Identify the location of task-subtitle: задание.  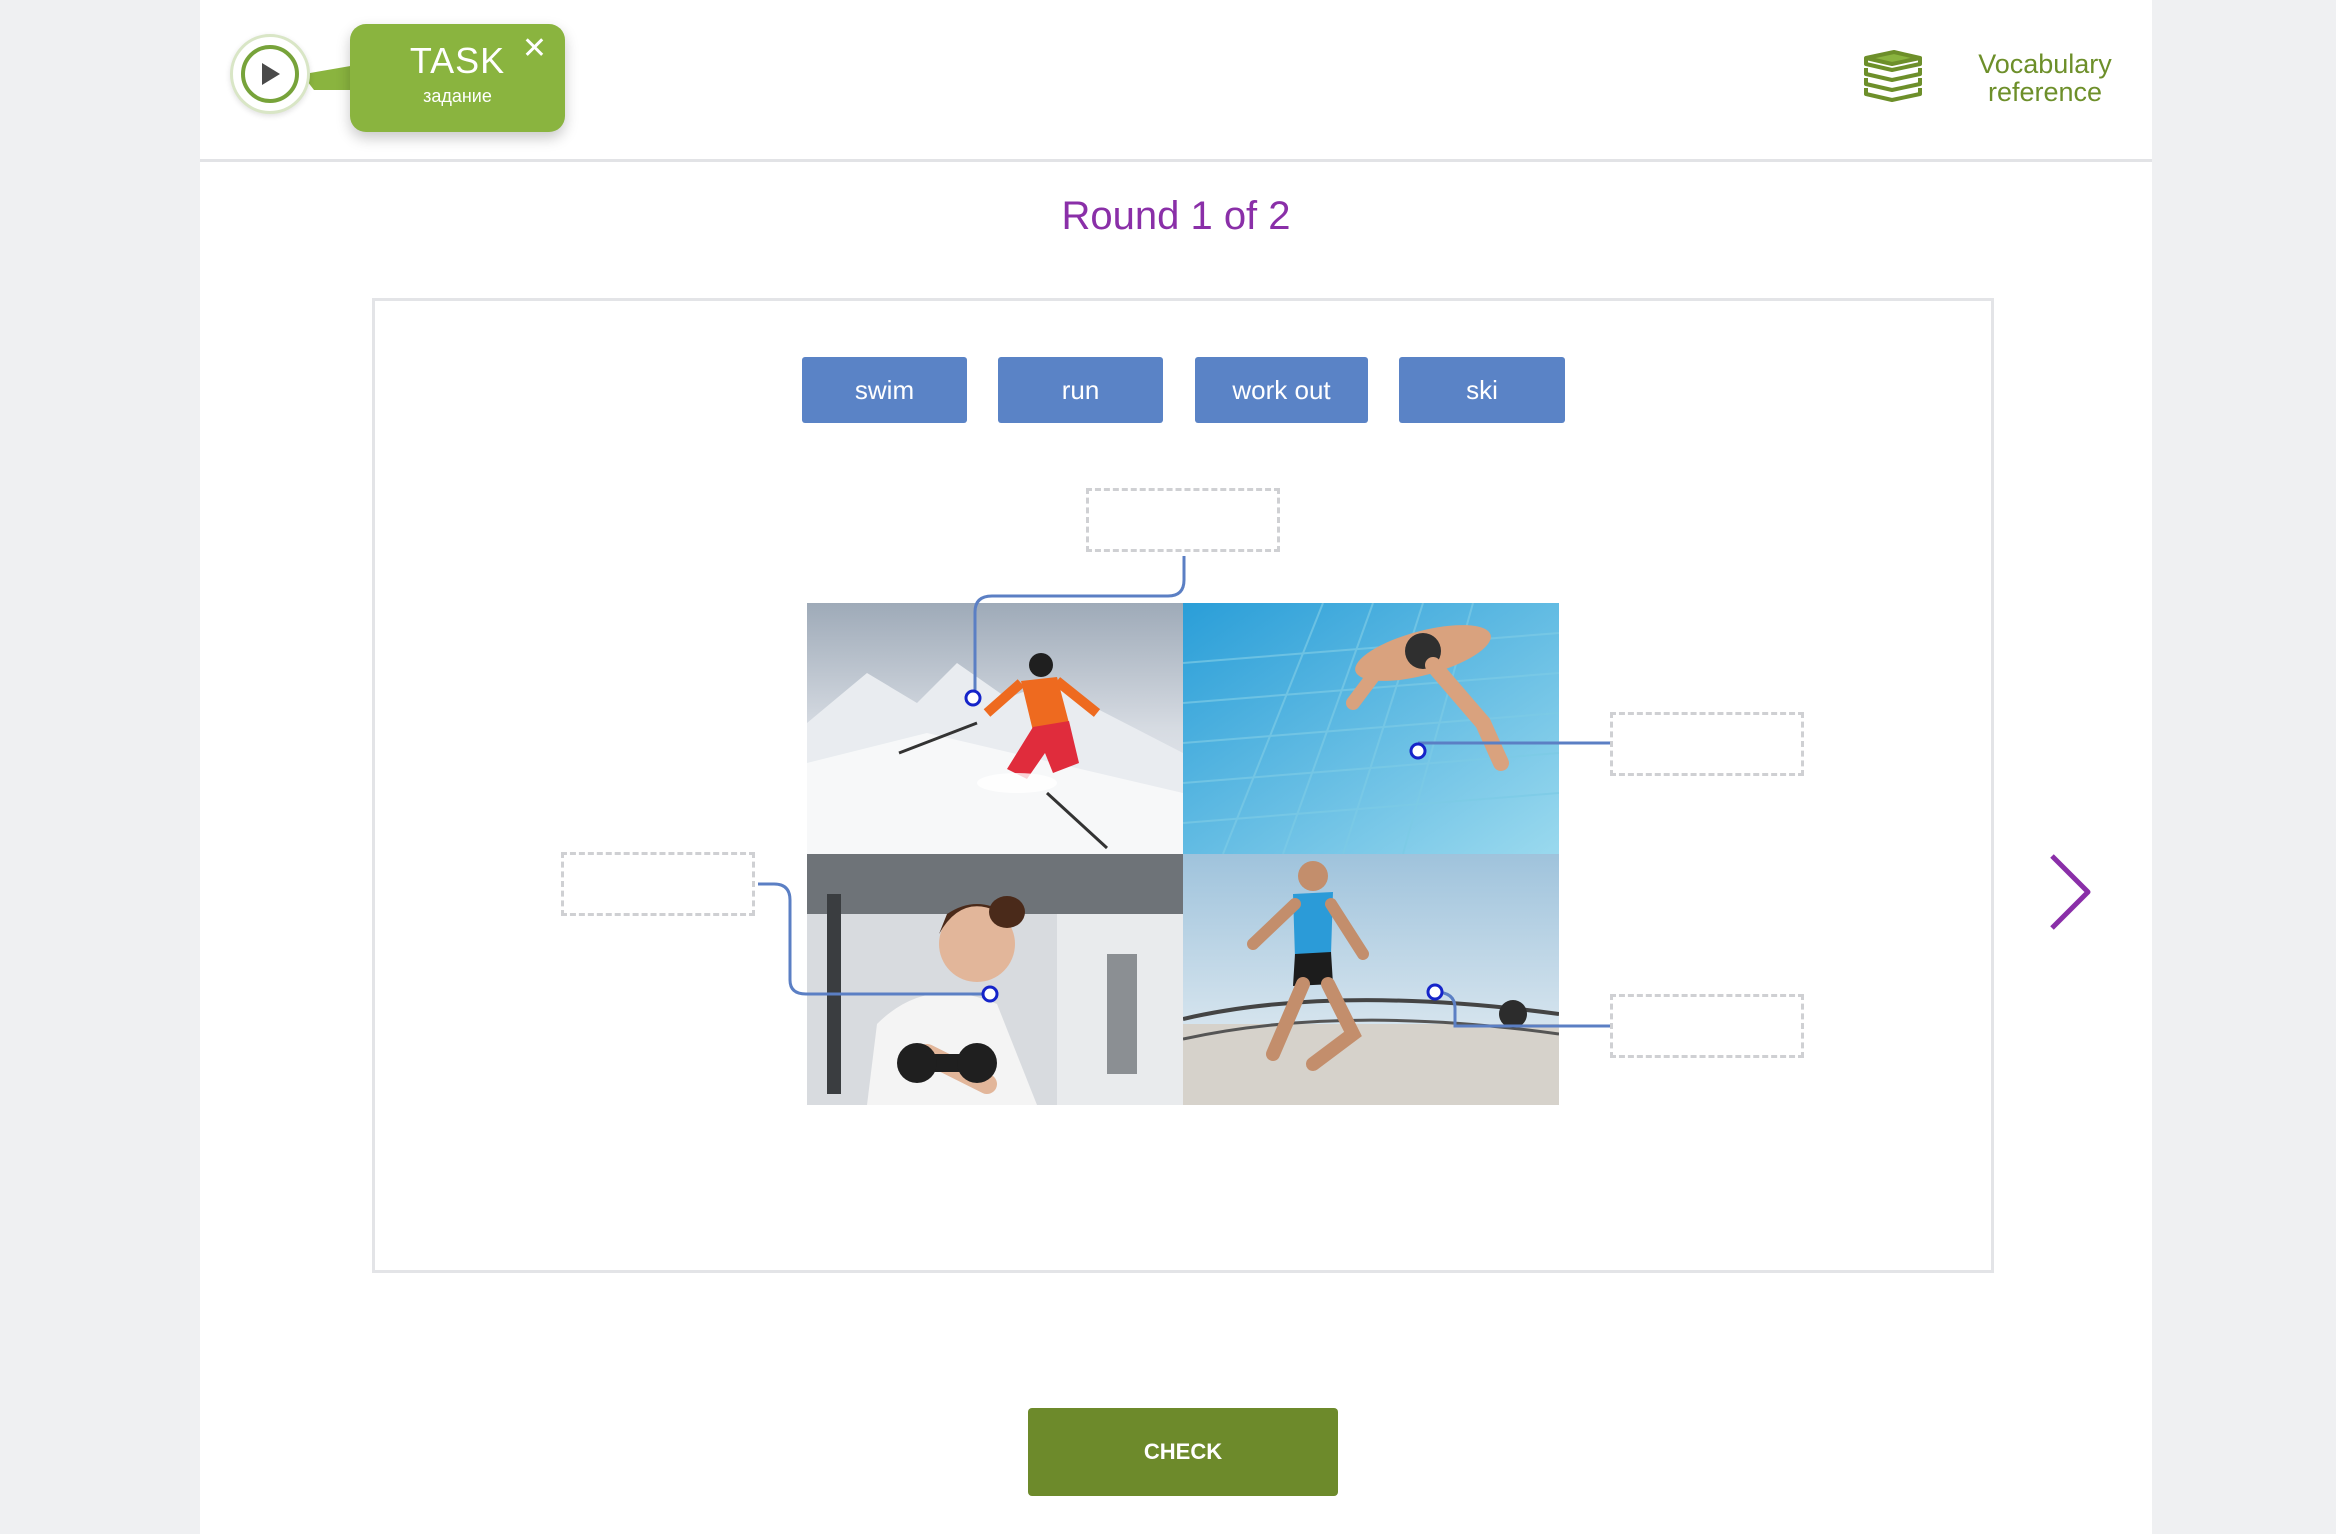
(457, 96).